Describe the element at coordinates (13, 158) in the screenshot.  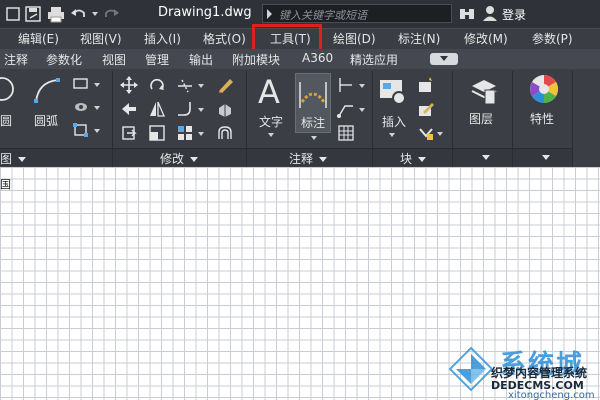
I see `draw-panel-title: 图` at that location.